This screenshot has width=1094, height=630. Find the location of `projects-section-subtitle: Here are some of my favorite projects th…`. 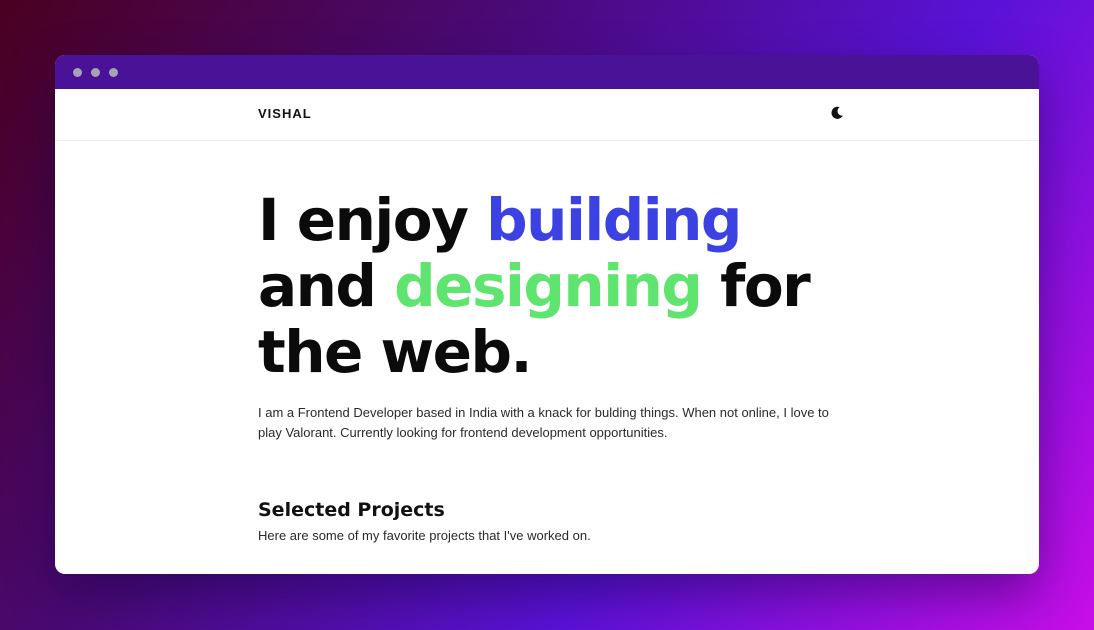

projects-section-subtitle: Here are some of my favorite projects th… is located at coordinates (424, 535).